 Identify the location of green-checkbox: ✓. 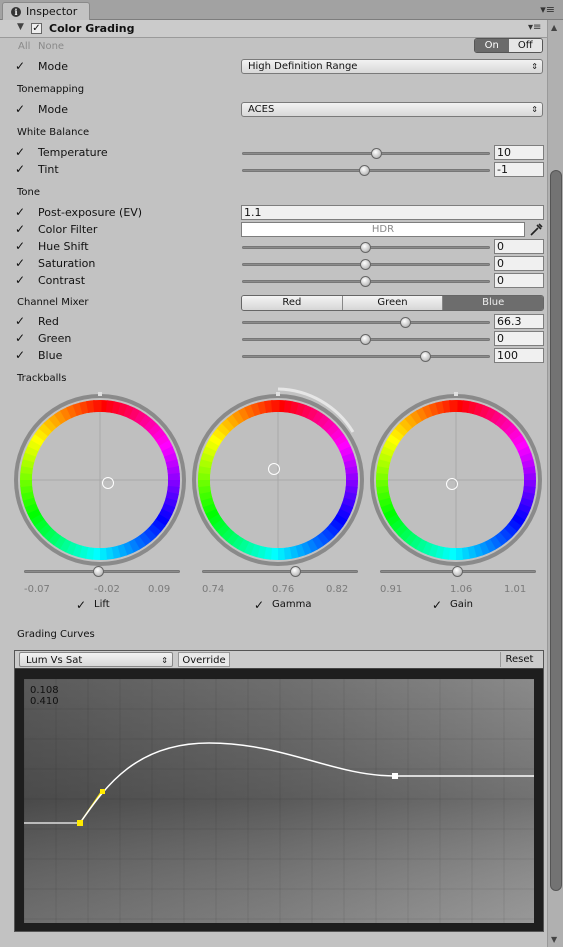
(20, 338).